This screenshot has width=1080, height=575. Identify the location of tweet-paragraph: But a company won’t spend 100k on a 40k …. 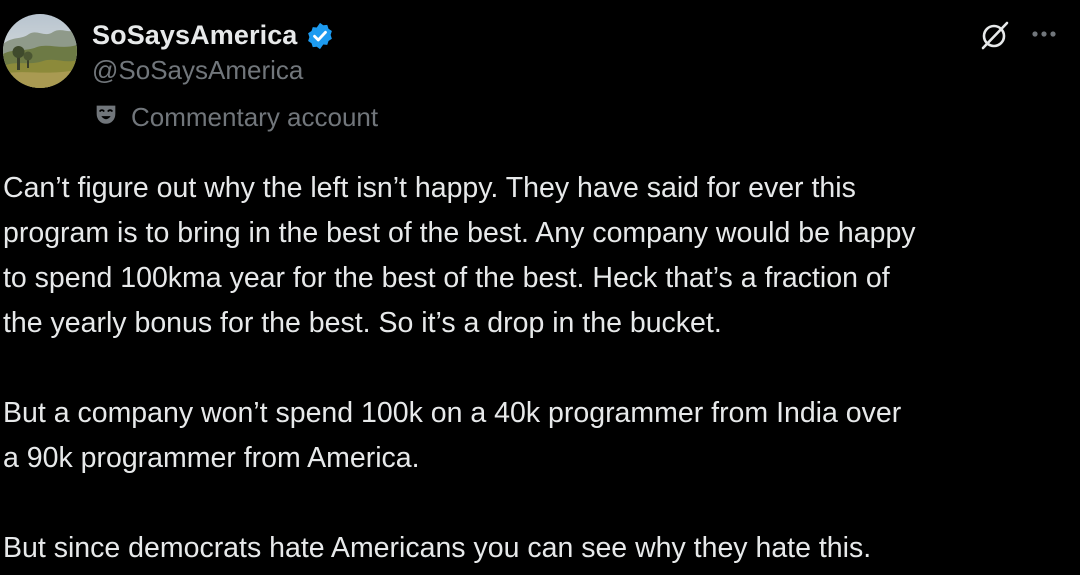
(452, 435).